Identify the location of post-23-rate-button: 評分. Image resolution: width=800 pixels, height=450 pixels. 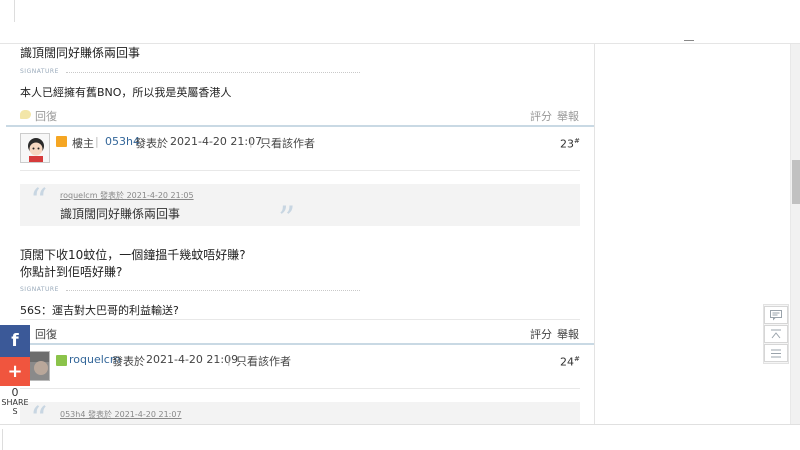
(541, 334).